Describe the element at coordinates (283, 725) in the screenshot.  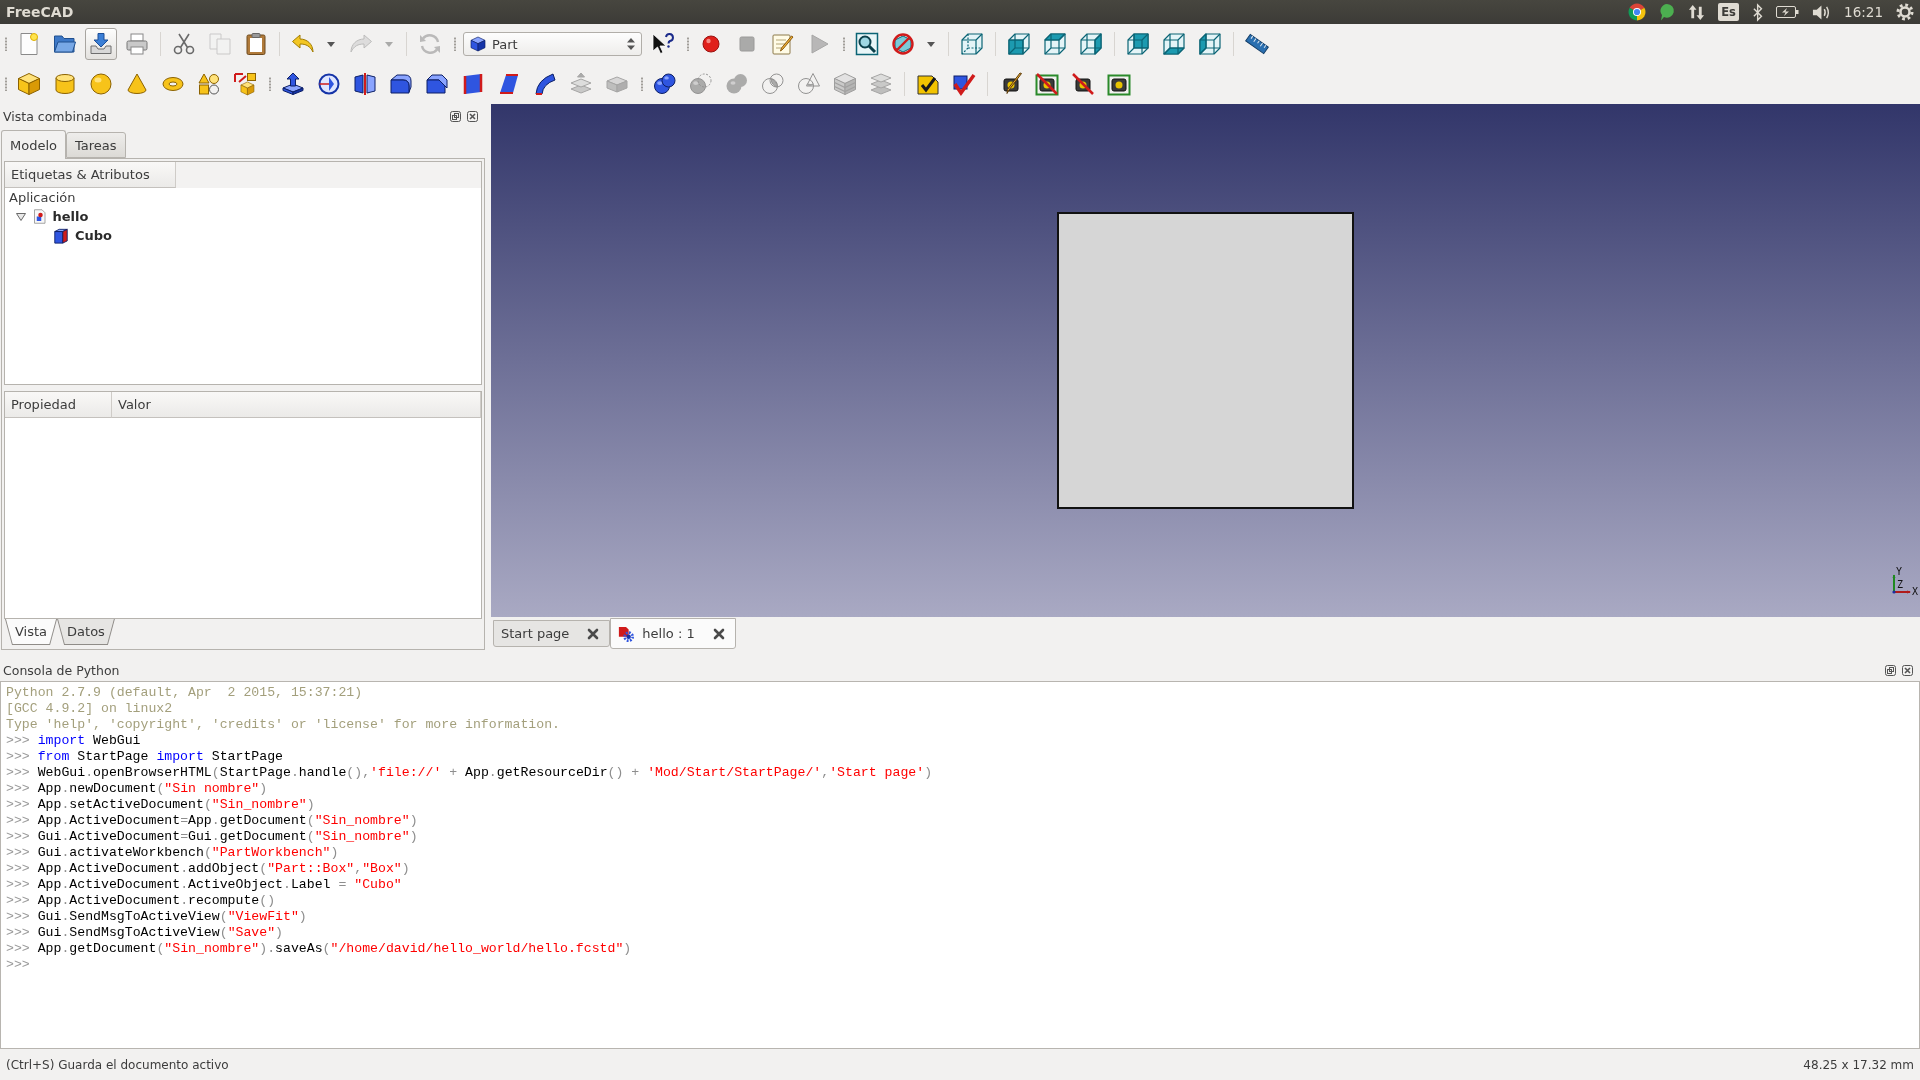
I see `console-line: Type 'help', 'copyright', 'credits' or 'license' for more information.` at that location.